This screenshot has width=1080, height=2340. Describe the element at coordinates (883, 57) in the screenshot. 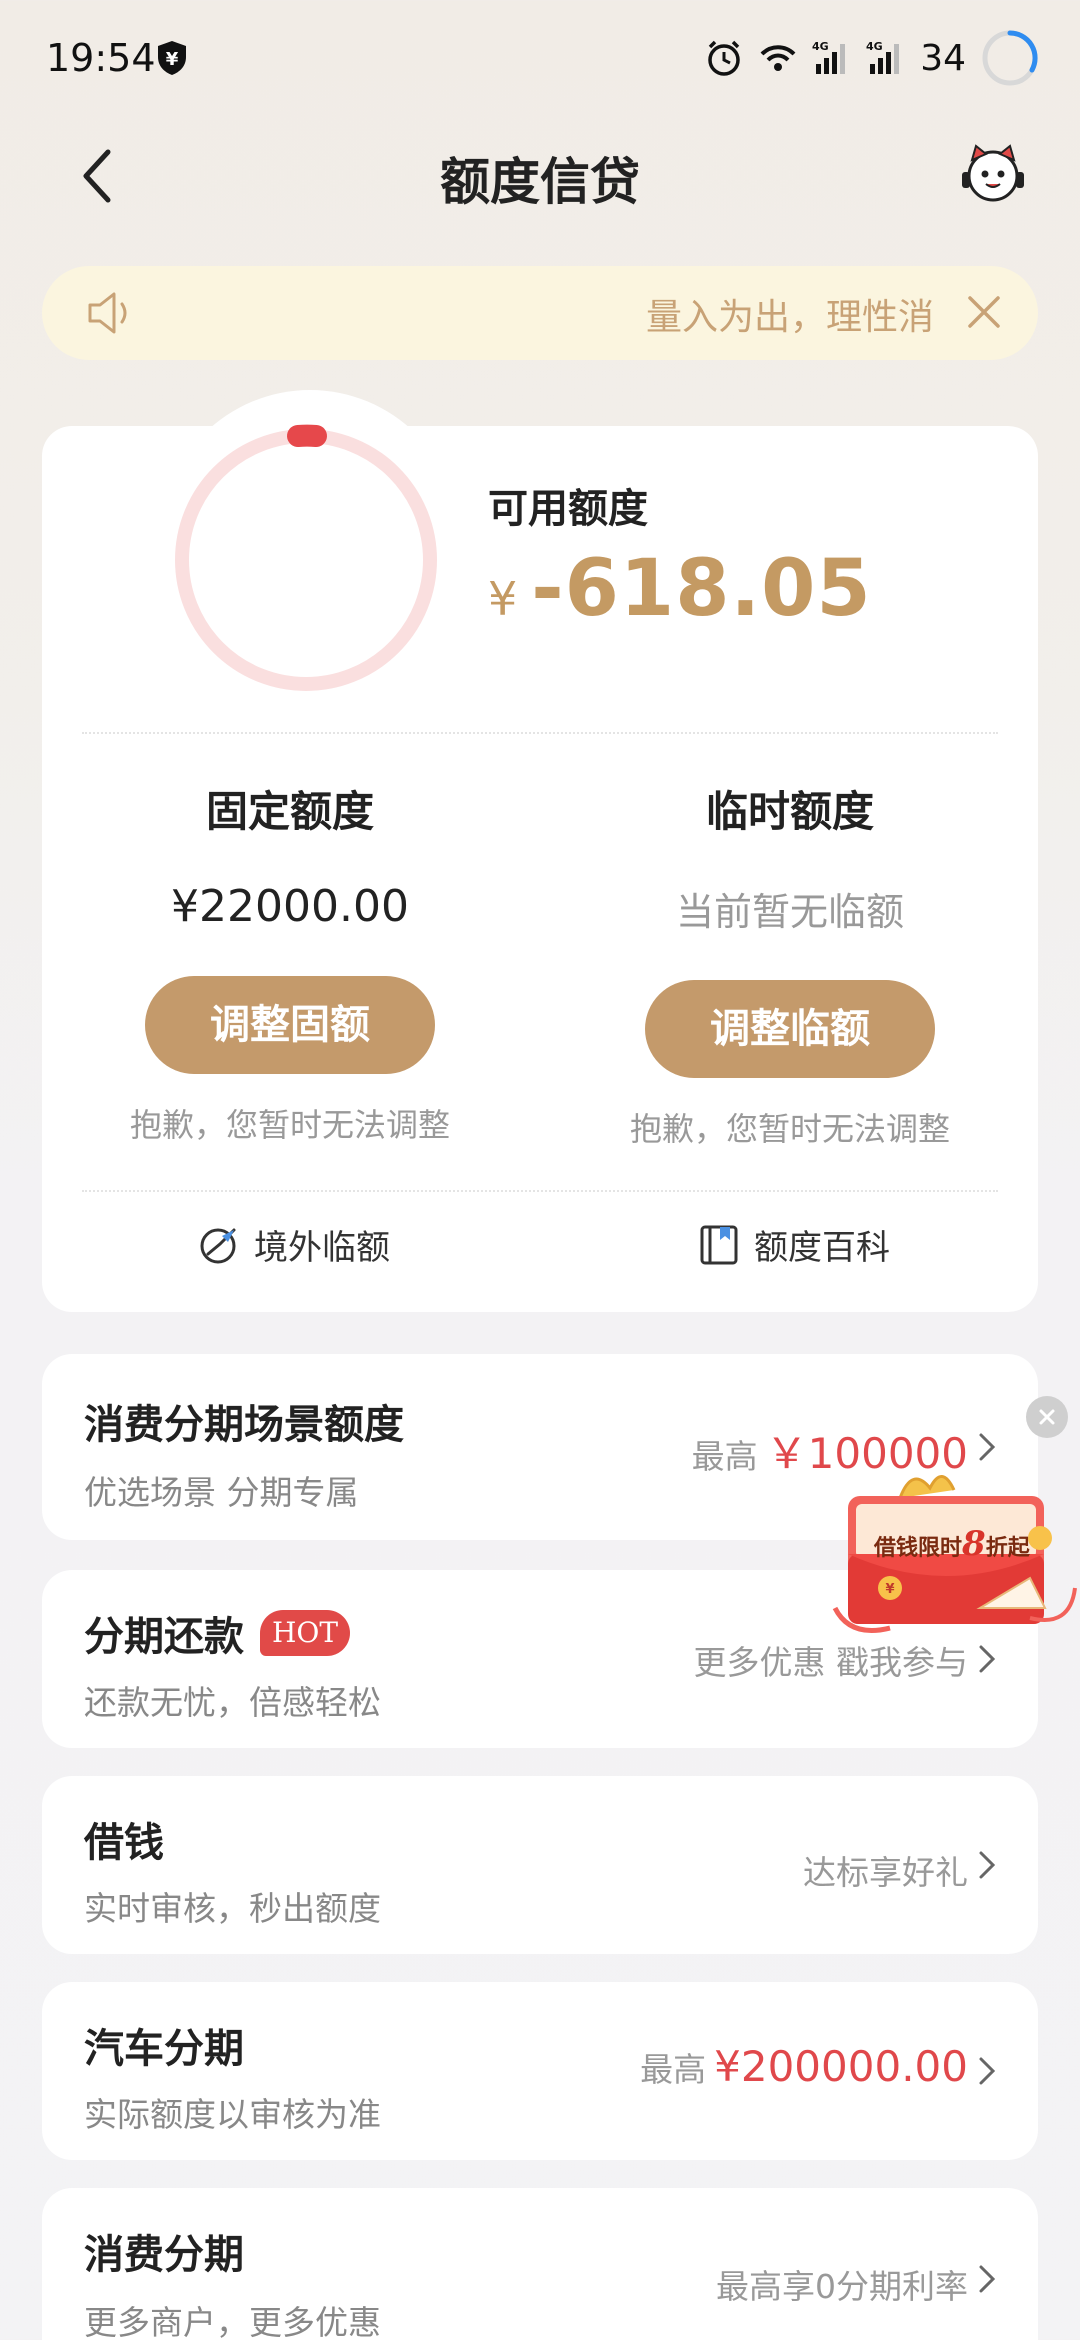

I see `signal-4g-icon-2: 4G` at that location.